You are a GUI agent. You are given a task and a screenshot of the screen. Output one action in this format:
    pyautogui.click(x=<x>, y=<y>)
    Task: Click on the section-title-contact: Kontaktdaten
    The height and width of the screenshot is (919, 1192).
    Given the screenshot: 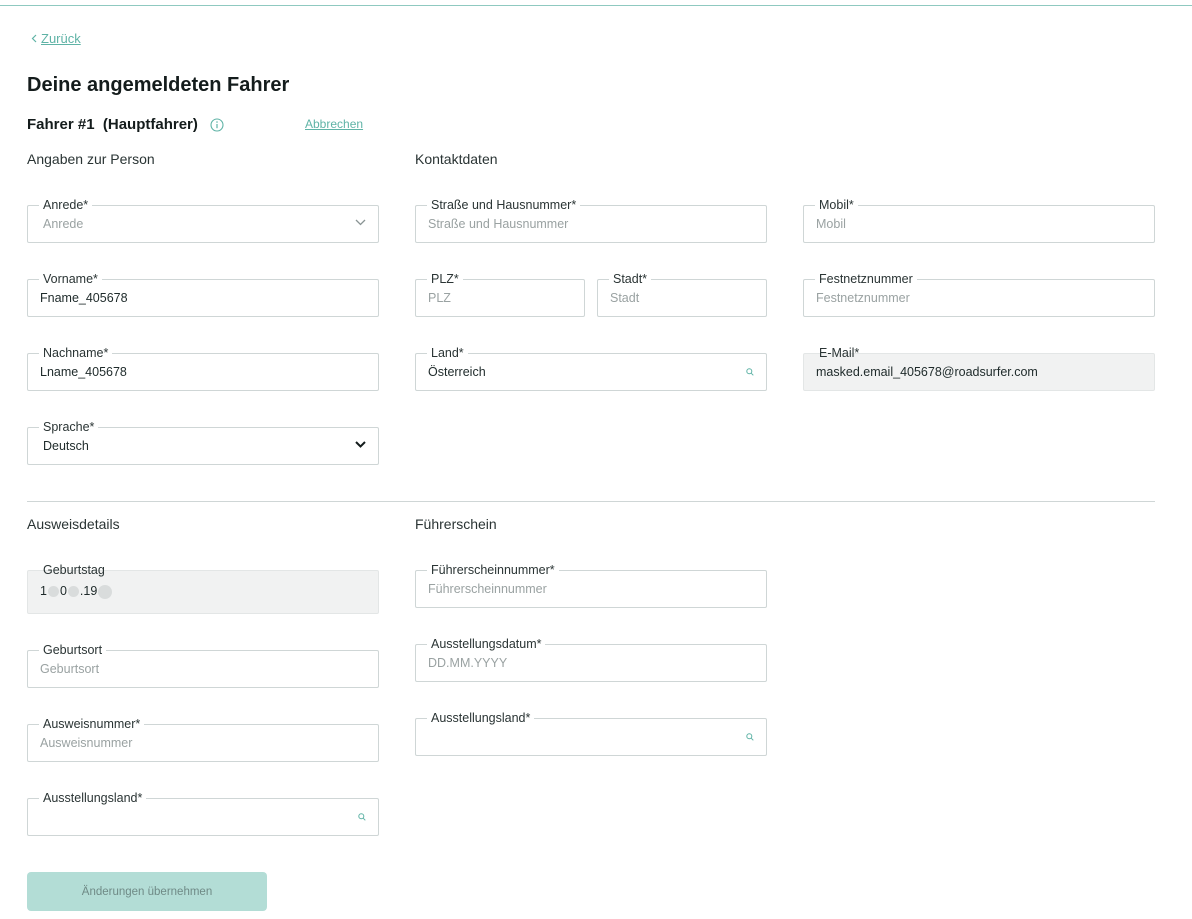 What is the action you would take?
    pyautogui.click(x=456, y=159)
    